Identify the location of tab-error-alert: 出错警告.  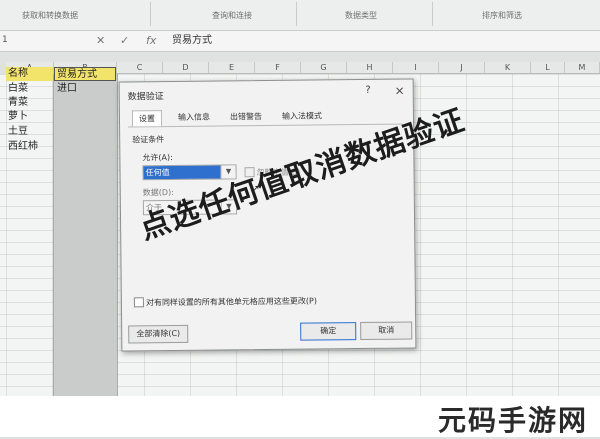
(246, 116).